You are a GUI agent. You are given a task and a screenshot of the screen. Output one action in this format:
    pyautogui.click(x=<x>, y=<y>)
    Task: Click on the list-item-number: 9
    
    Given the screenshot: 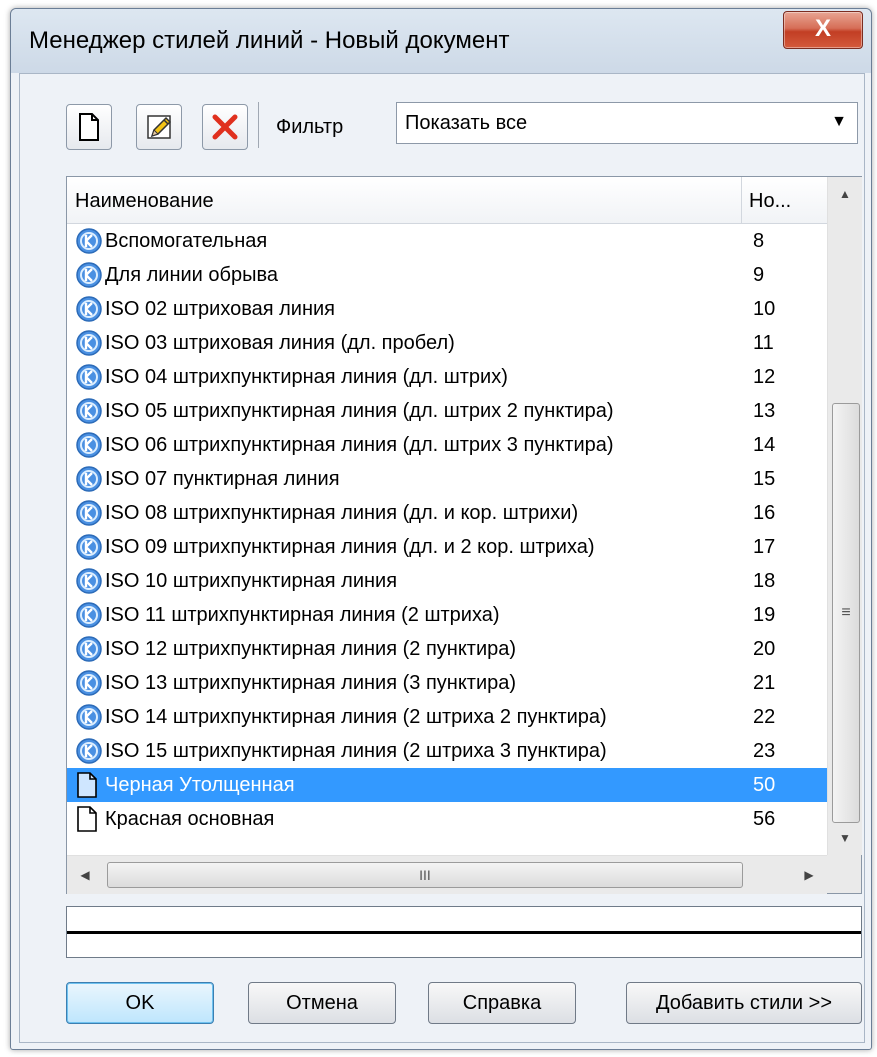 What is the action you would take?
    pyautogui.click(x=759, y=275)
    